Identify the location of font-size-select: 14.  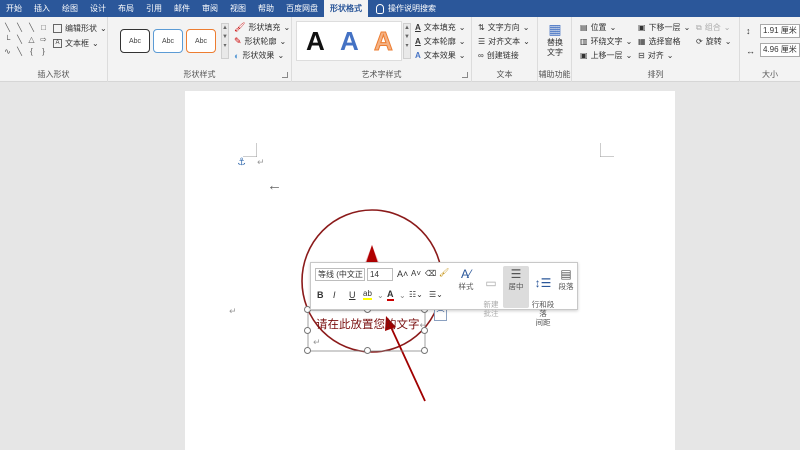
(380, 274).